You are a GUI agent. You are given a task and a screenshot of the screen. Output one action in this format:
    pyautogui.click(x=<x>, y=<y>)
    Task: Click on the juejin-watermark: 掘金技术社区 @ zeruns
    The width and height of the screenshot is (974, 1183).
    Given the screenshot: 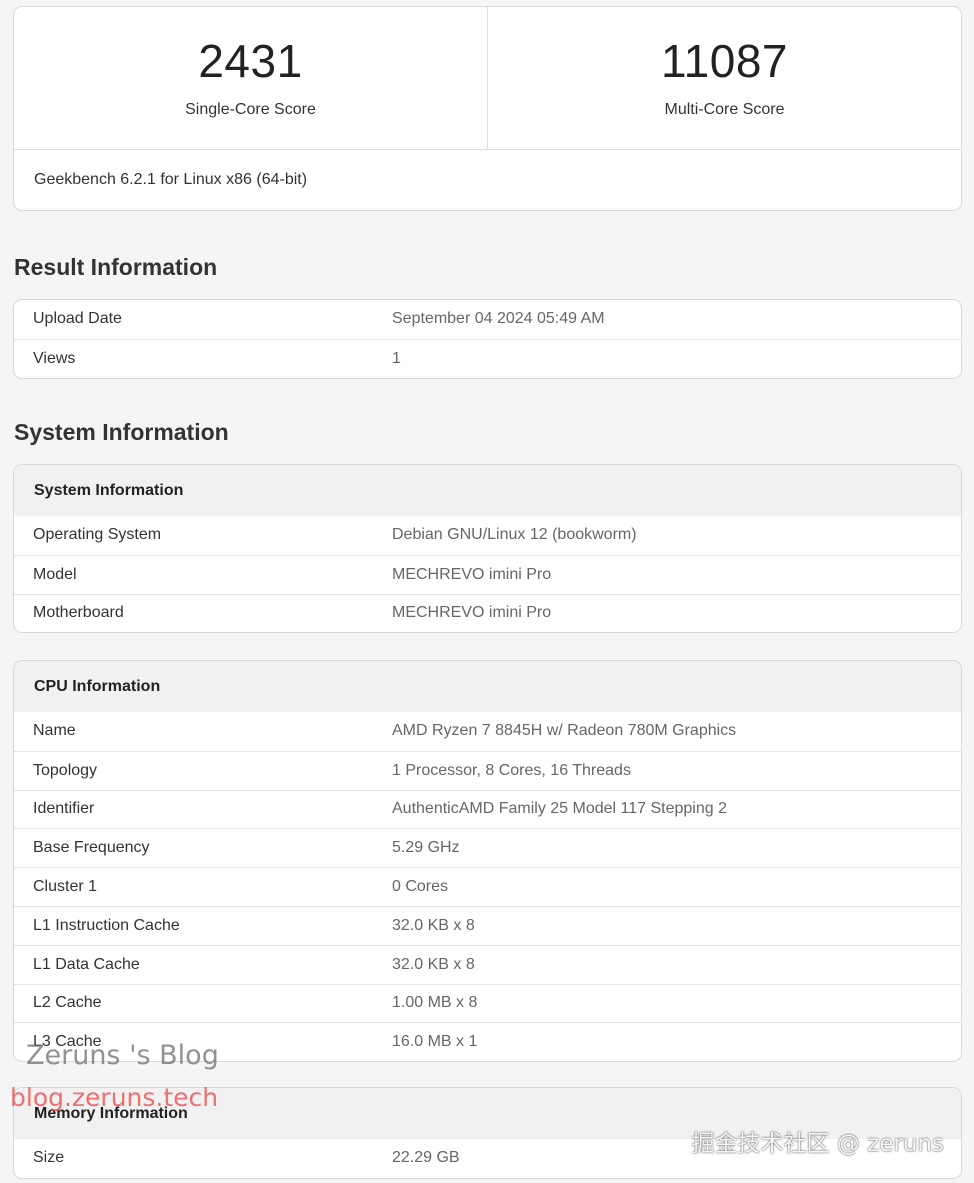 What is the action you would take?
    pyautogui.click(x=817, y=1144)
    